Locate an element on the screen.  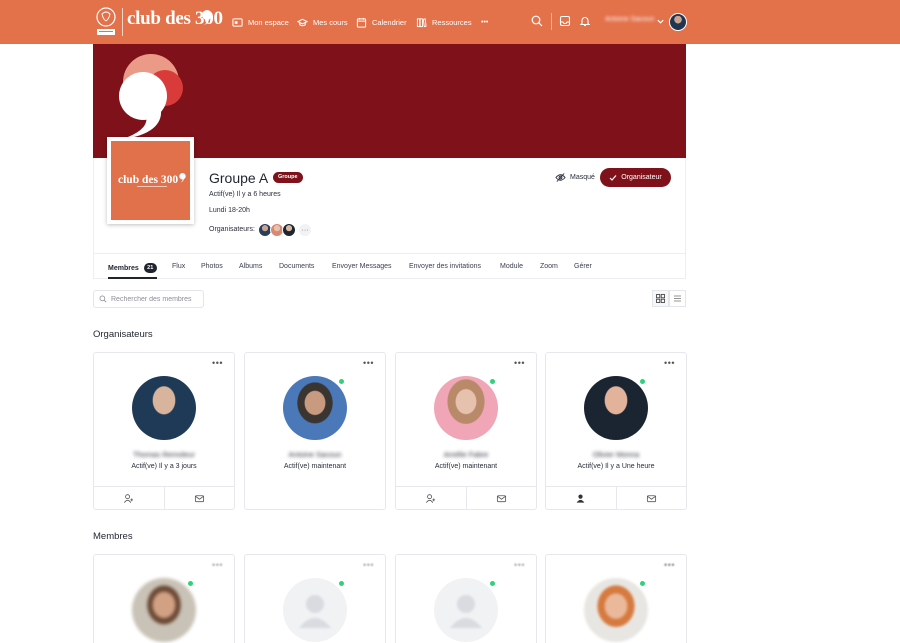
user-placeholder-icon is located at coordinates (466, 611).